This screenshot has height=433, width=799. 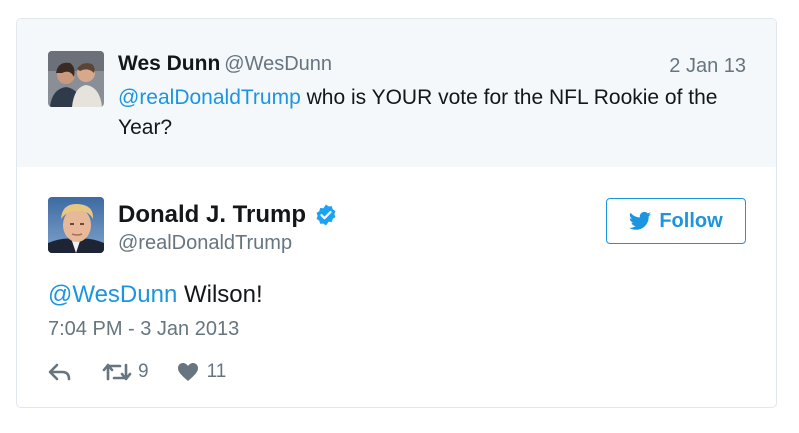 What do you see at coordinates (212, 215) in the screenshot?
I see `author-name-text: Donald J. Trump` at bounding box center [212, 215].